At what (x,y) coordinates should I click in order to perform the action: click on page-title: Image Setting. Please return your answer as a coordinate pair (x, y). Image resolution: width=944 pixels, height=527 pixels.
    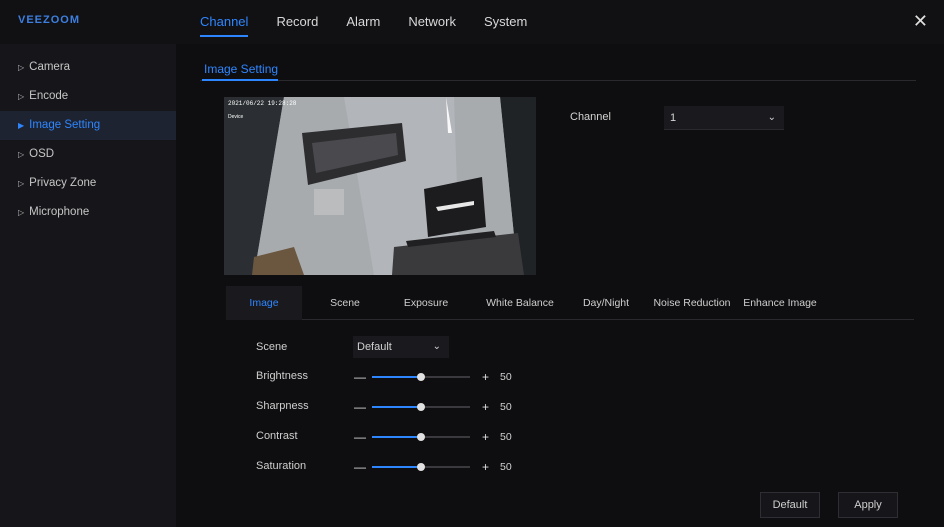
    Looking at the image, I should click on (241, 69).